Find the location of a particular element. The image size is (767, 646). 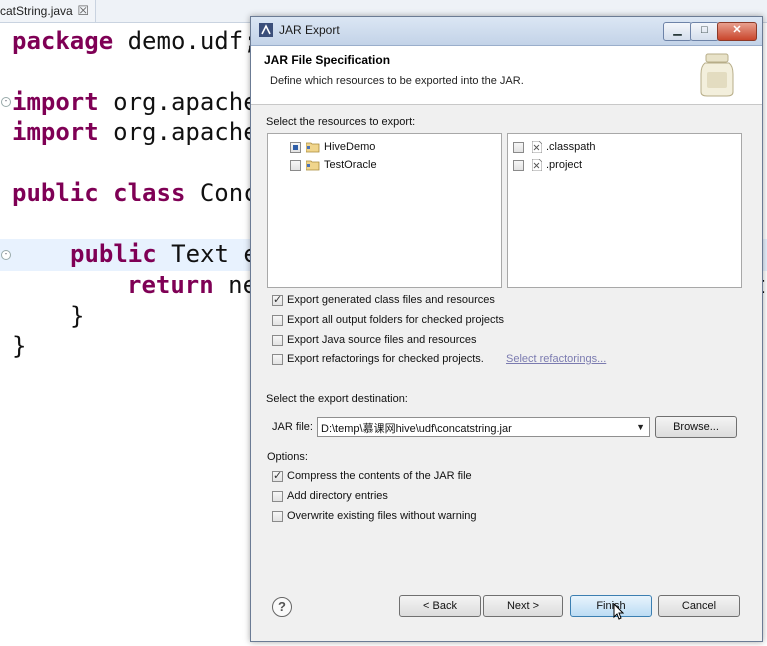

tree-item-testoracle: TestOracle is located at coordinates (350, 165).